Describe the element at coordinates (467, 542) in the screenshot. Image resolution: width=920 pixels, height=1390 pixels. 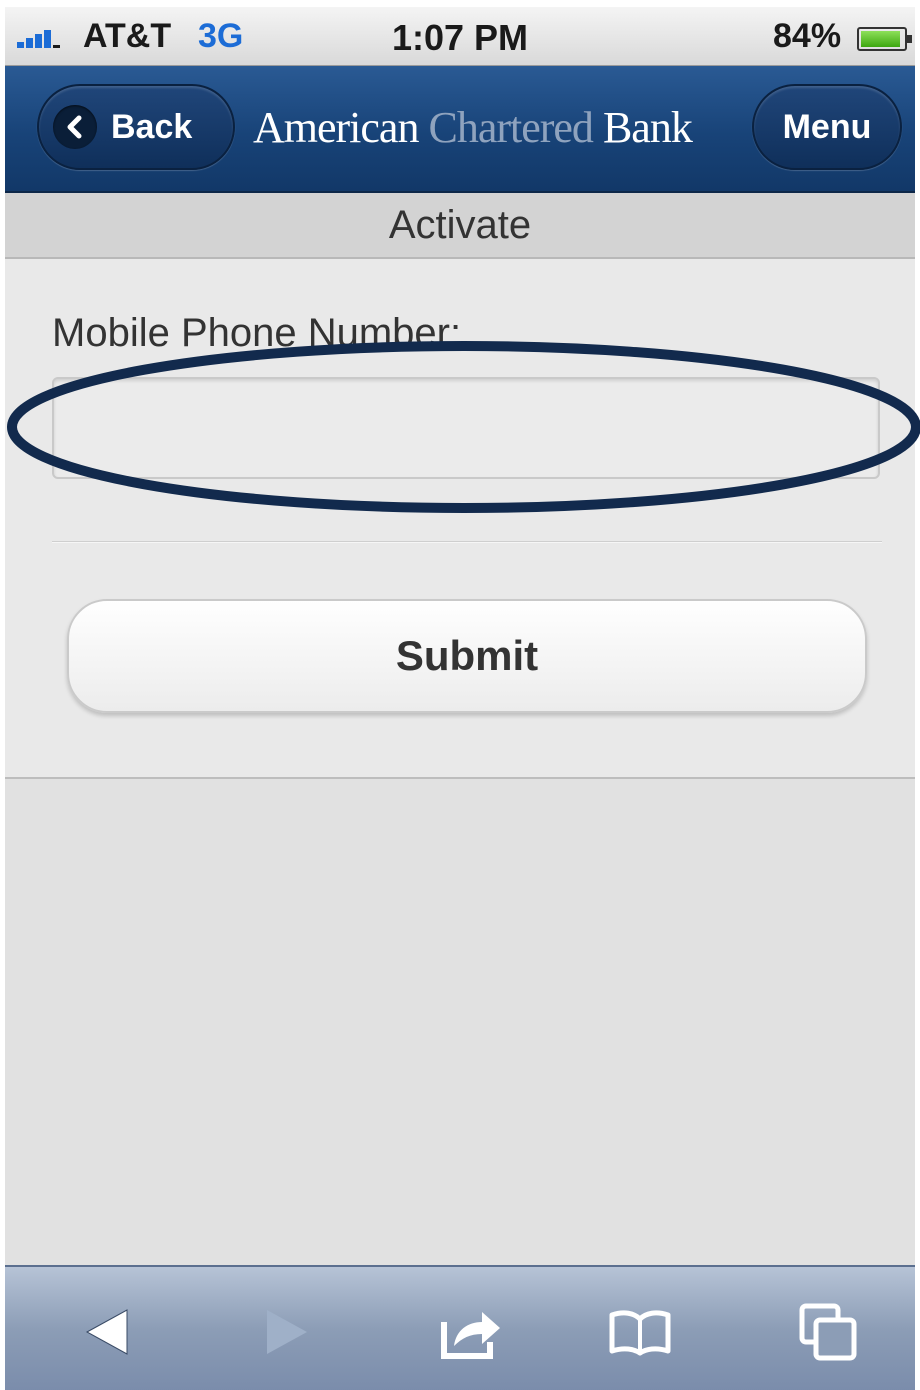
I see `divider` at that location.